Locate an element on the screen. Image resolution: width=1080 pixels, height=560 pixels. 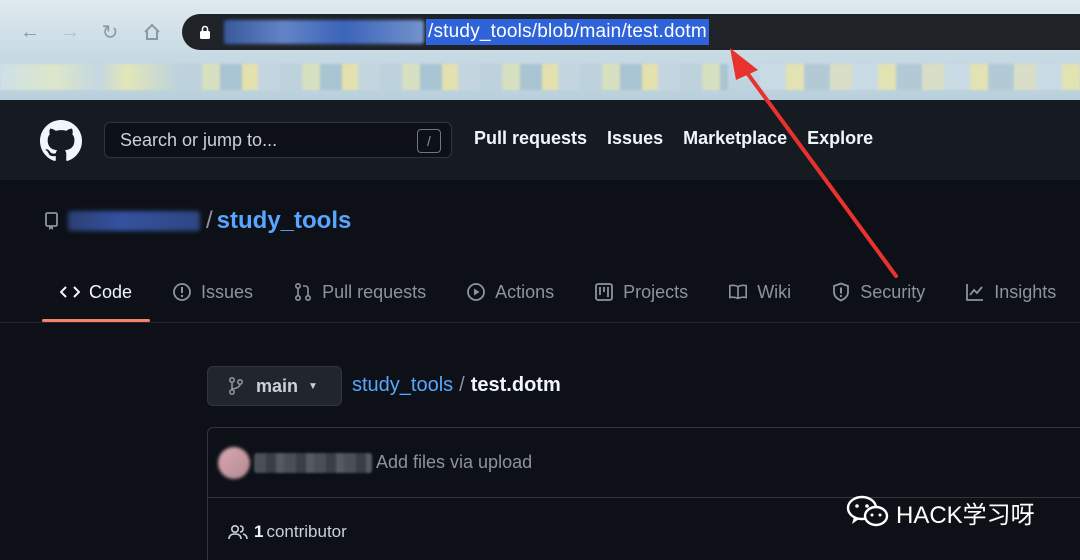
project-icon is located at coordinates (604, 292).